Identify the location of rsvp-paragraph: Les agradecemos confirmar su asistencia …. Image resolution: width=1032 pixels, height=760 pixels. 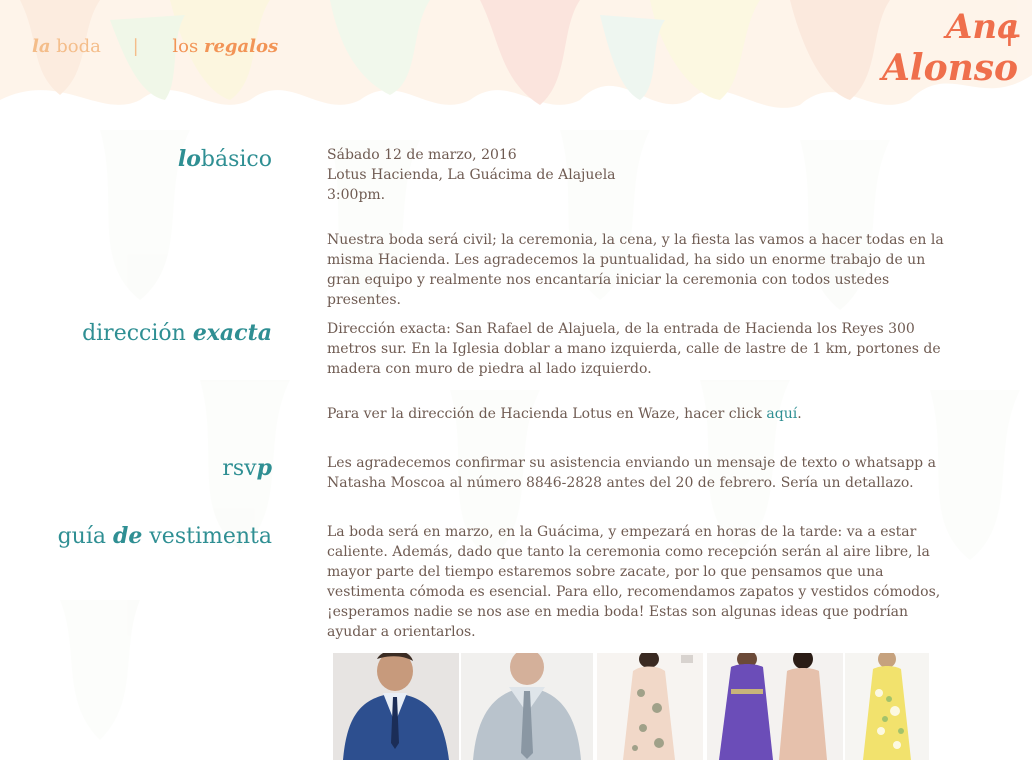
(631, 473).